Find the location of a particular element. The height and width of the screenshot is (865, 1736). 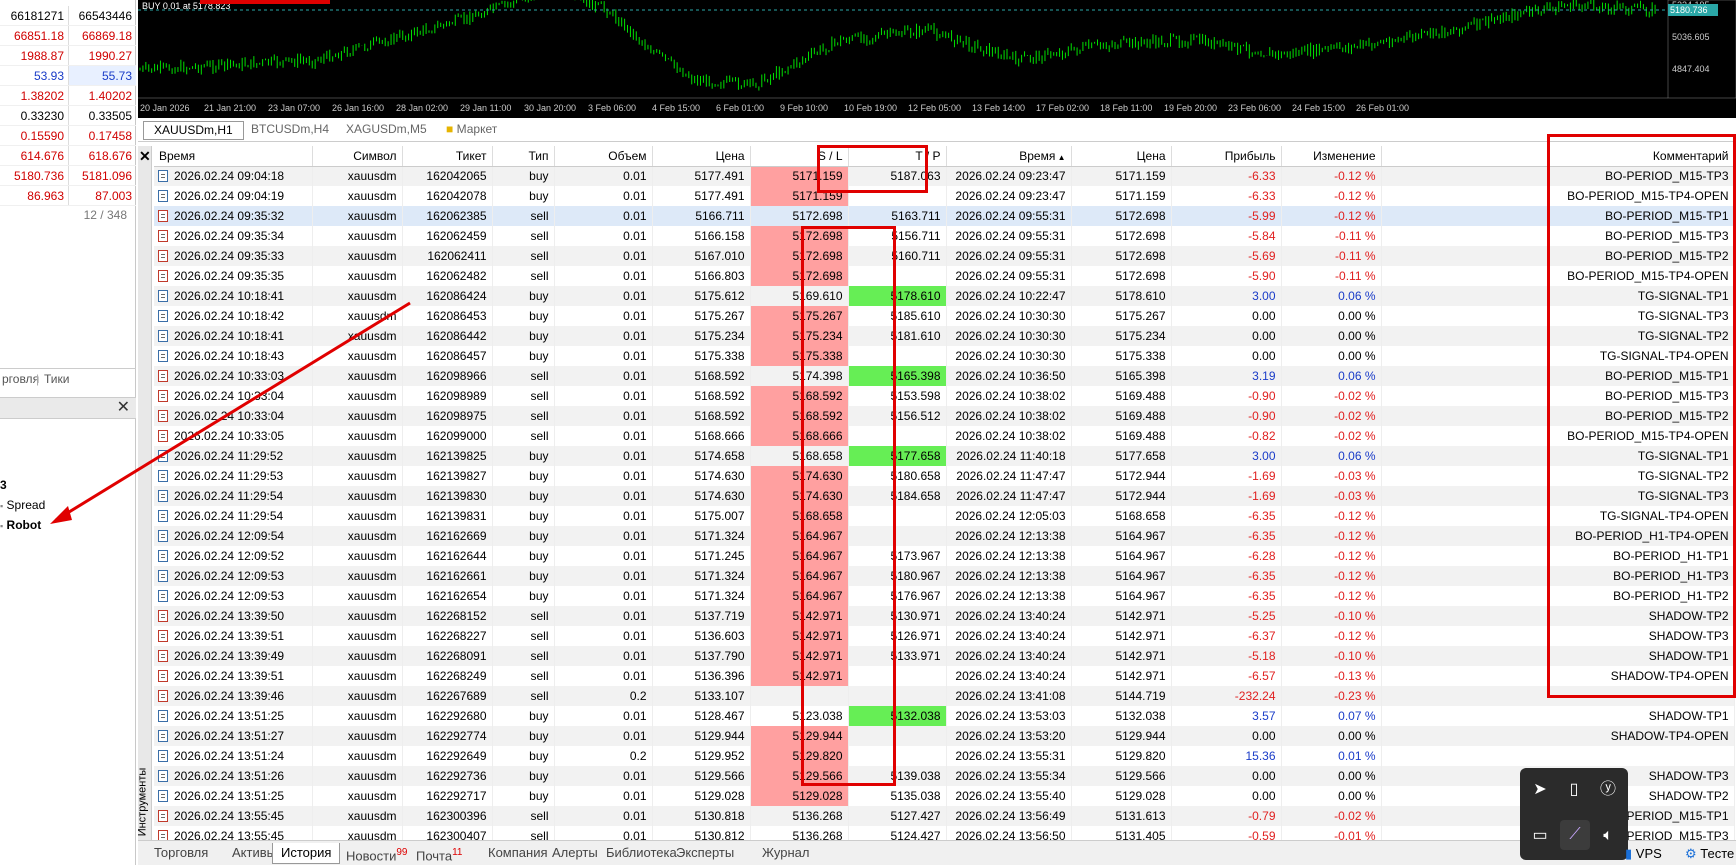

bottom-tab: Почта11 is located at coordinates (439, 853).